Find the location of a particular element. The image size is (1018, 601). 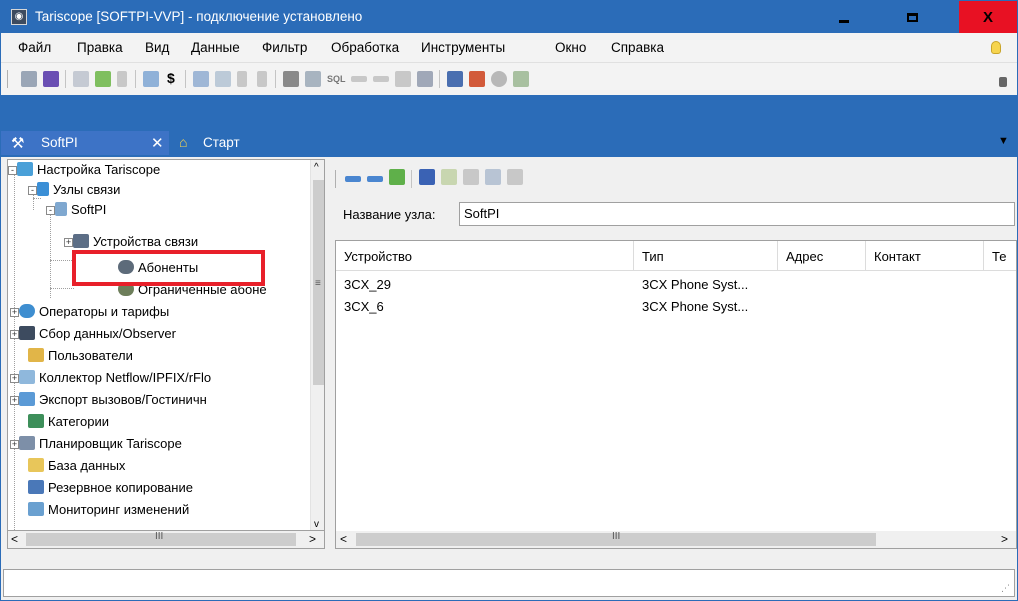

categories-icon is located at coordinates (36, 421).